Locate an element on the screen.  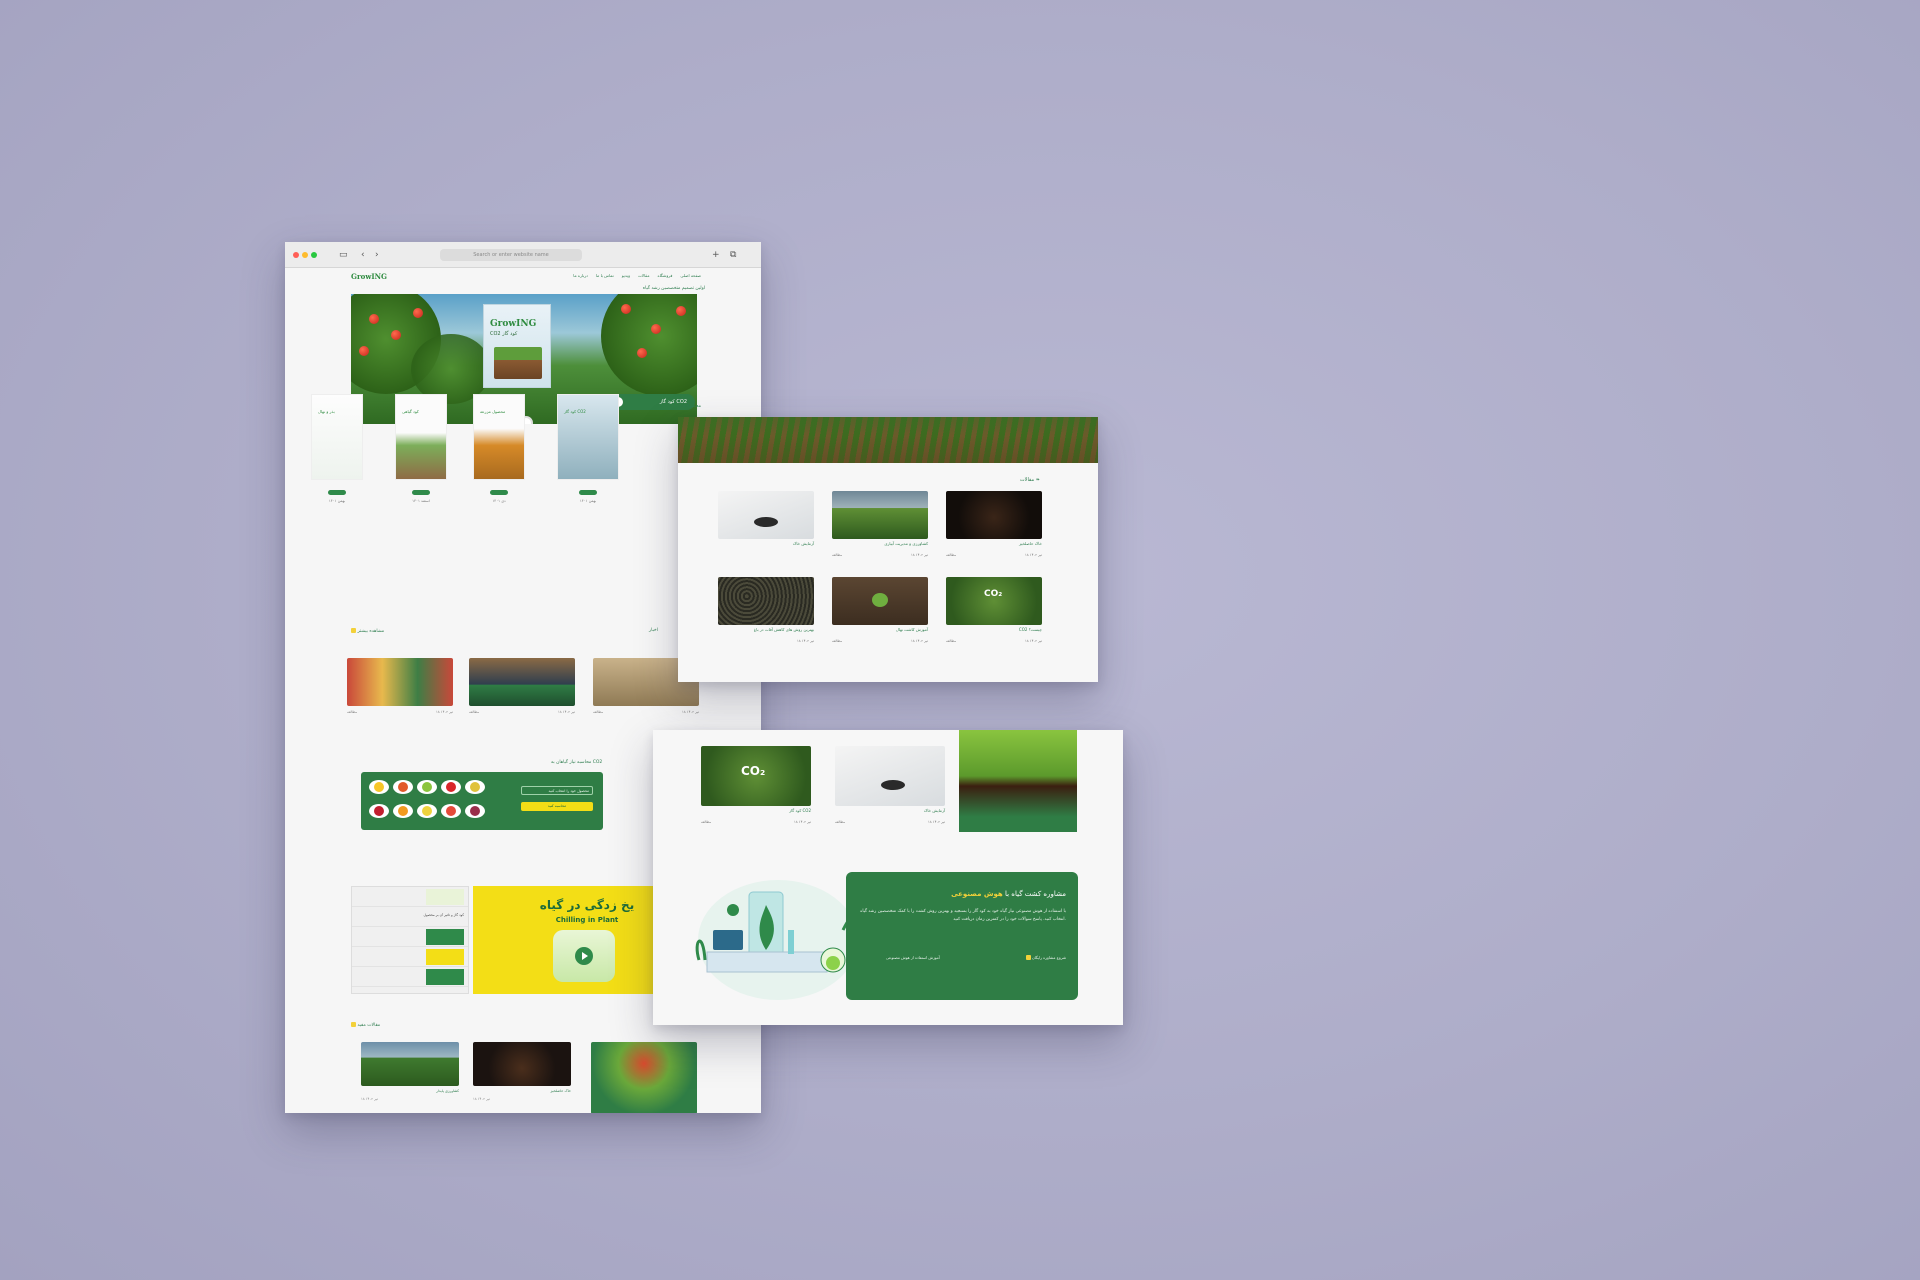
nav-item: تماس با ما is located at coordinates (605, 275).